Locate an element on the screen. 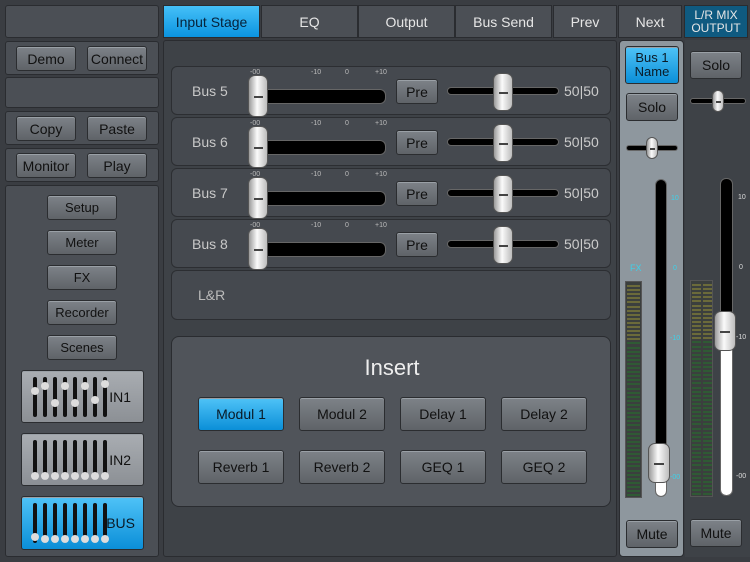  copy-button: Copy is located at coordinates (46, 128).